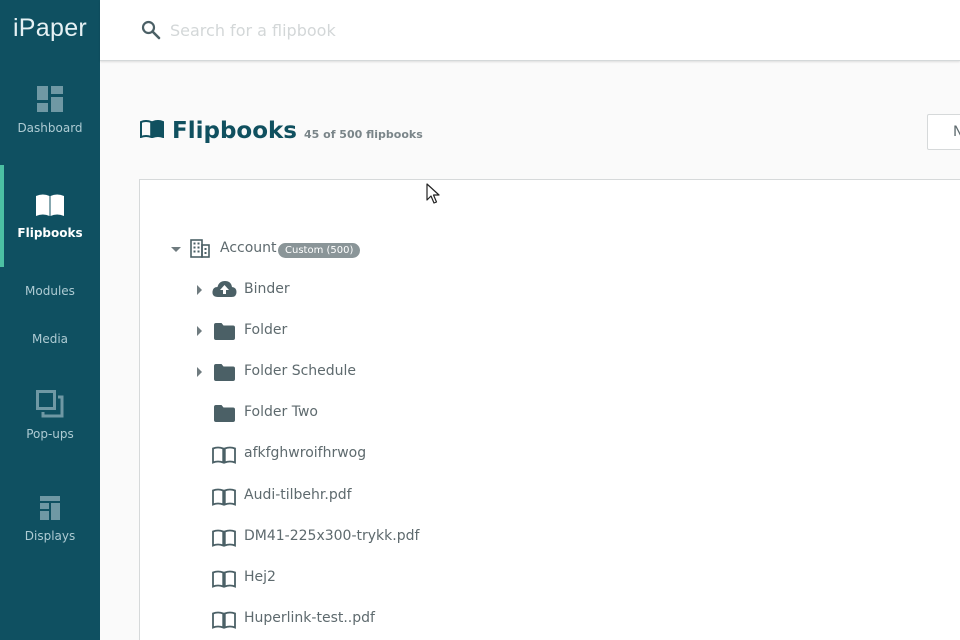 This screenshot has height=640, width=960. Describe the element at coordinates (50, 536) in the screenshot. I see `sidebar-item-label: Displays` at that location.